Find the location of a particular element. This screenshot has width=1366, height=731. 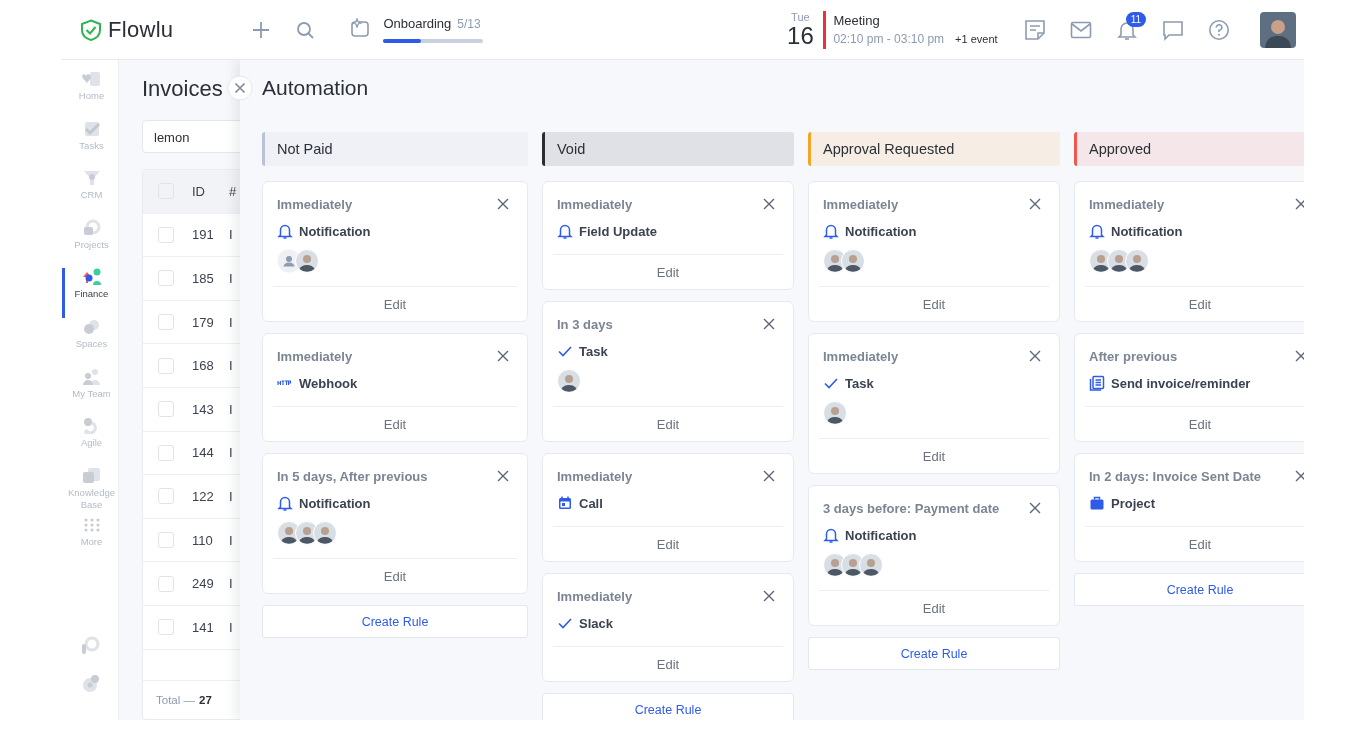

search-field: lemon is located at coordinates (191, 136).